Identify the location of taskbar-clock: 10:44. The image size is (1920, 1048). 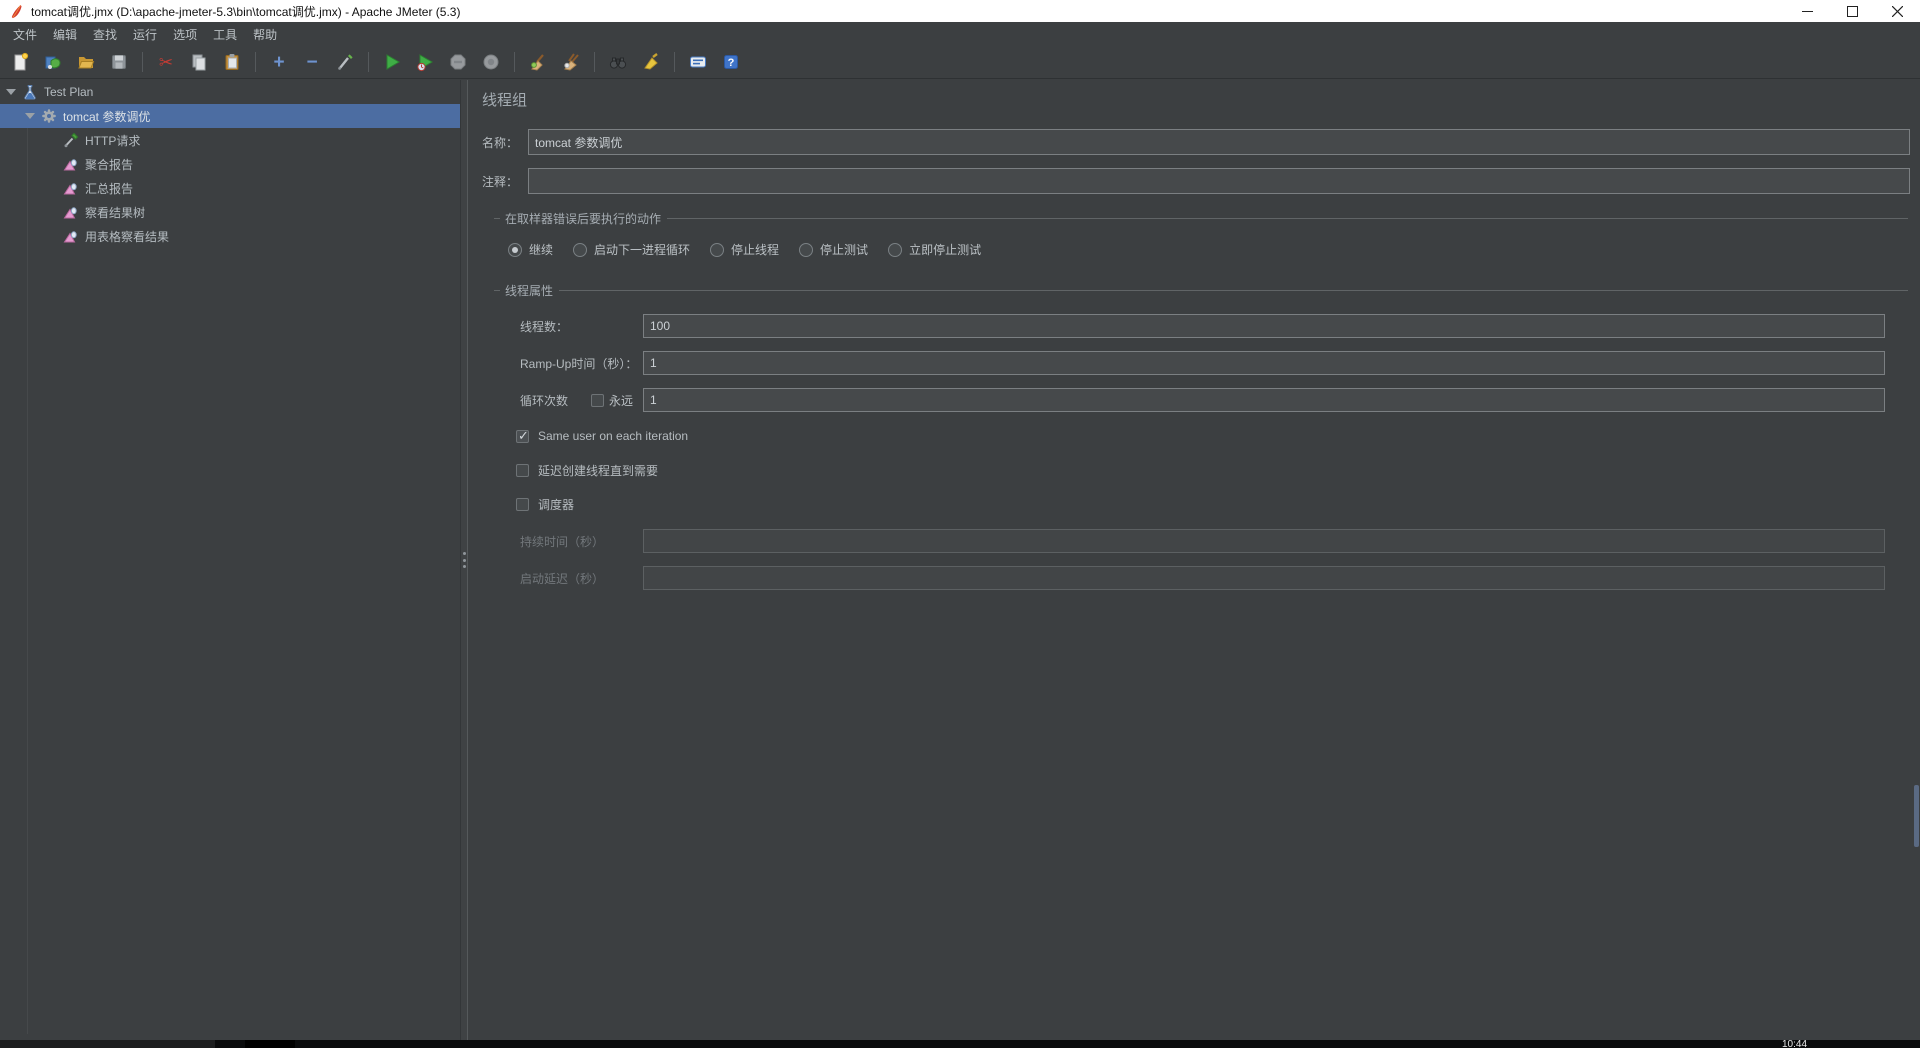
(1795, 1044).